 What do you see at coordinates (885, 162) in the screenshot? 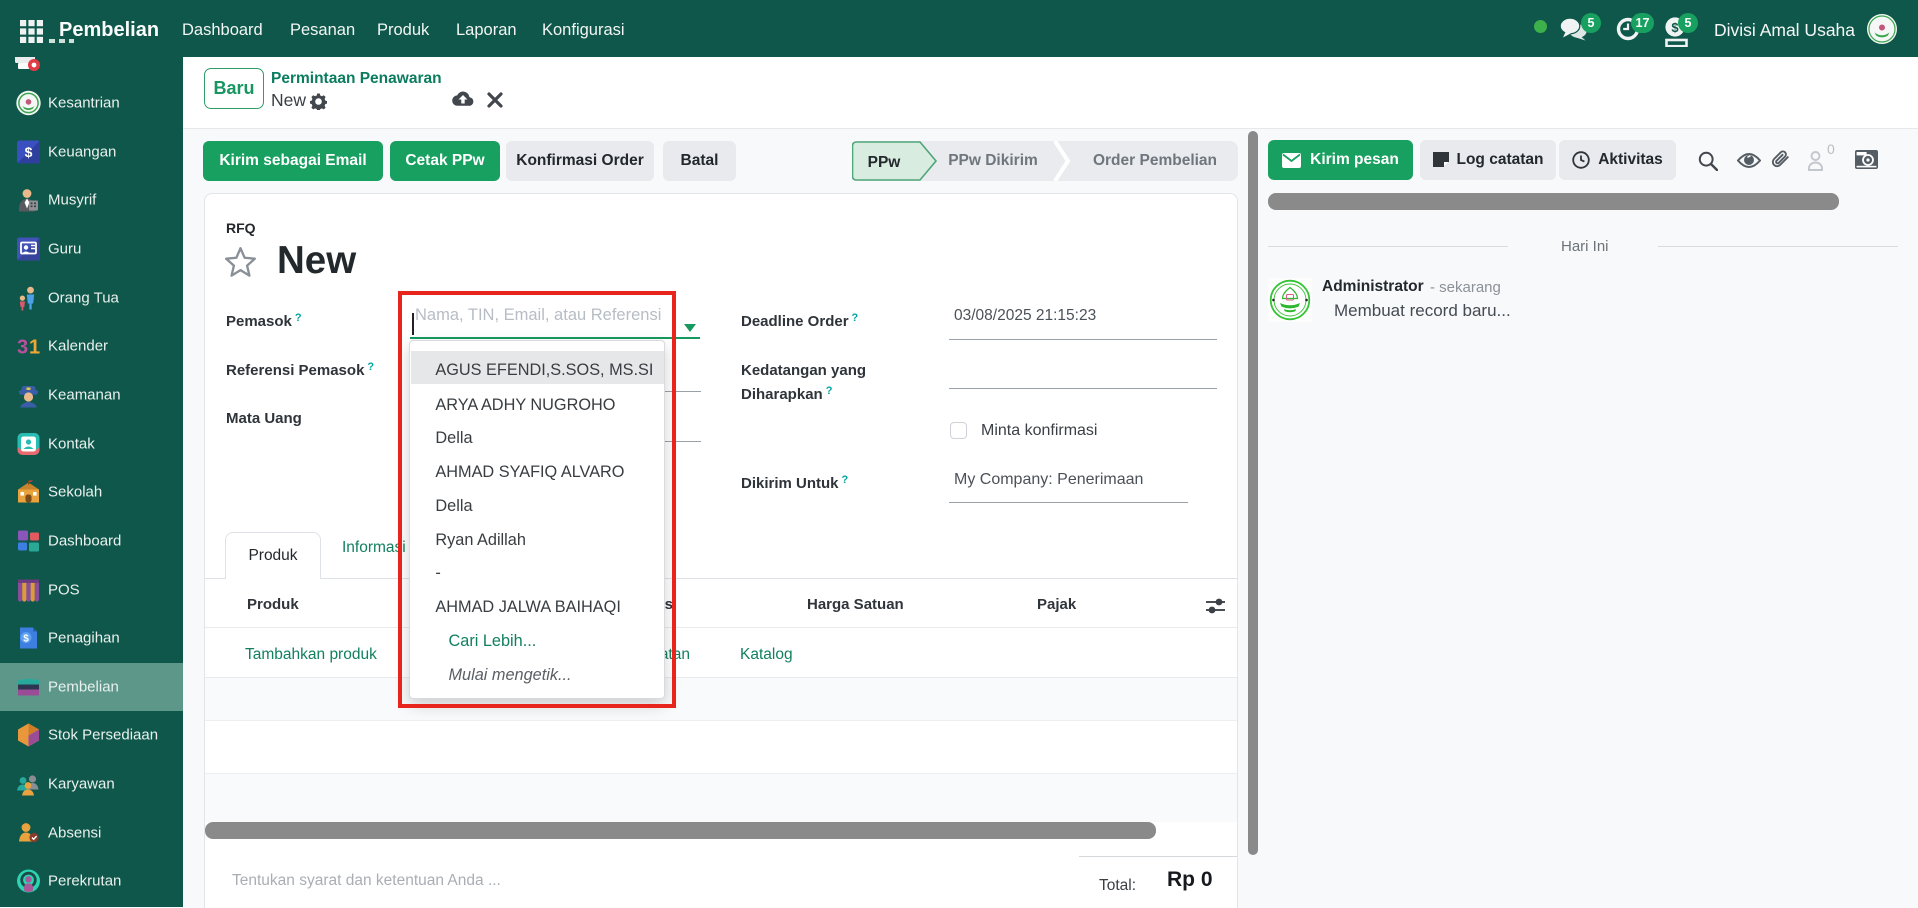
I see `svg-text: PPw` at bounding box center [885, 162].